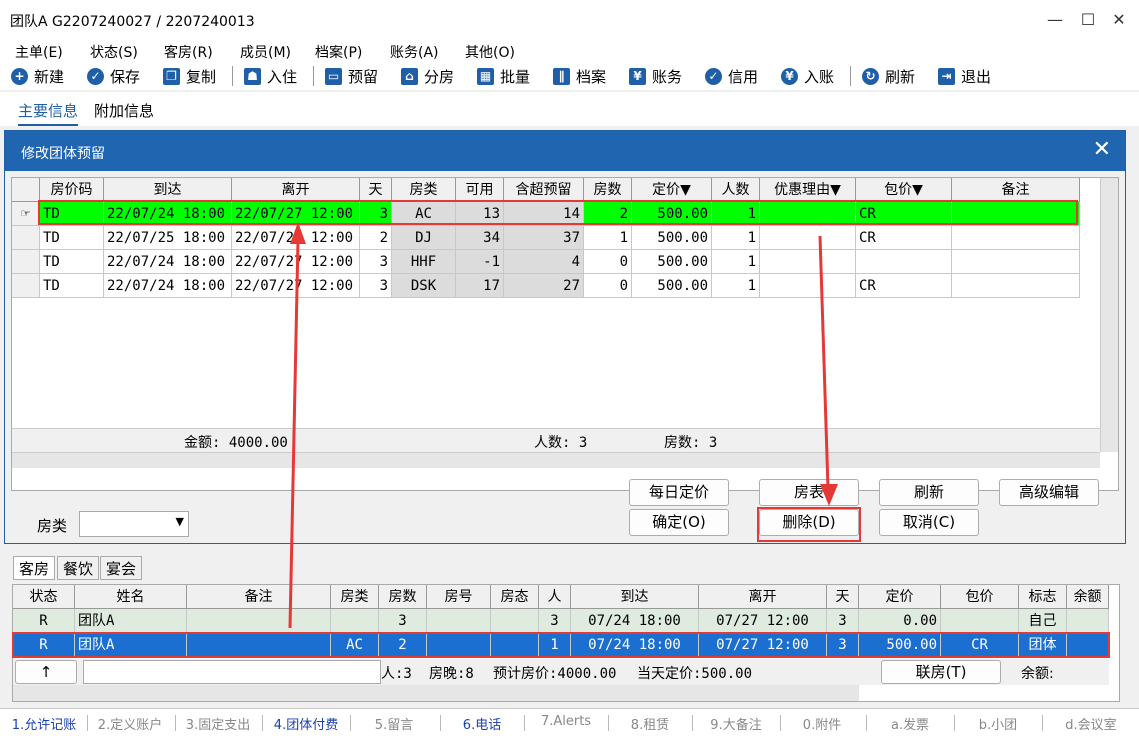 This screenshot has width=1139, height=736. What do you see at coordinates (561, 443) in the screenshot?
I see `summary-persons: 人数: 3` at bounding box center [561, 443].